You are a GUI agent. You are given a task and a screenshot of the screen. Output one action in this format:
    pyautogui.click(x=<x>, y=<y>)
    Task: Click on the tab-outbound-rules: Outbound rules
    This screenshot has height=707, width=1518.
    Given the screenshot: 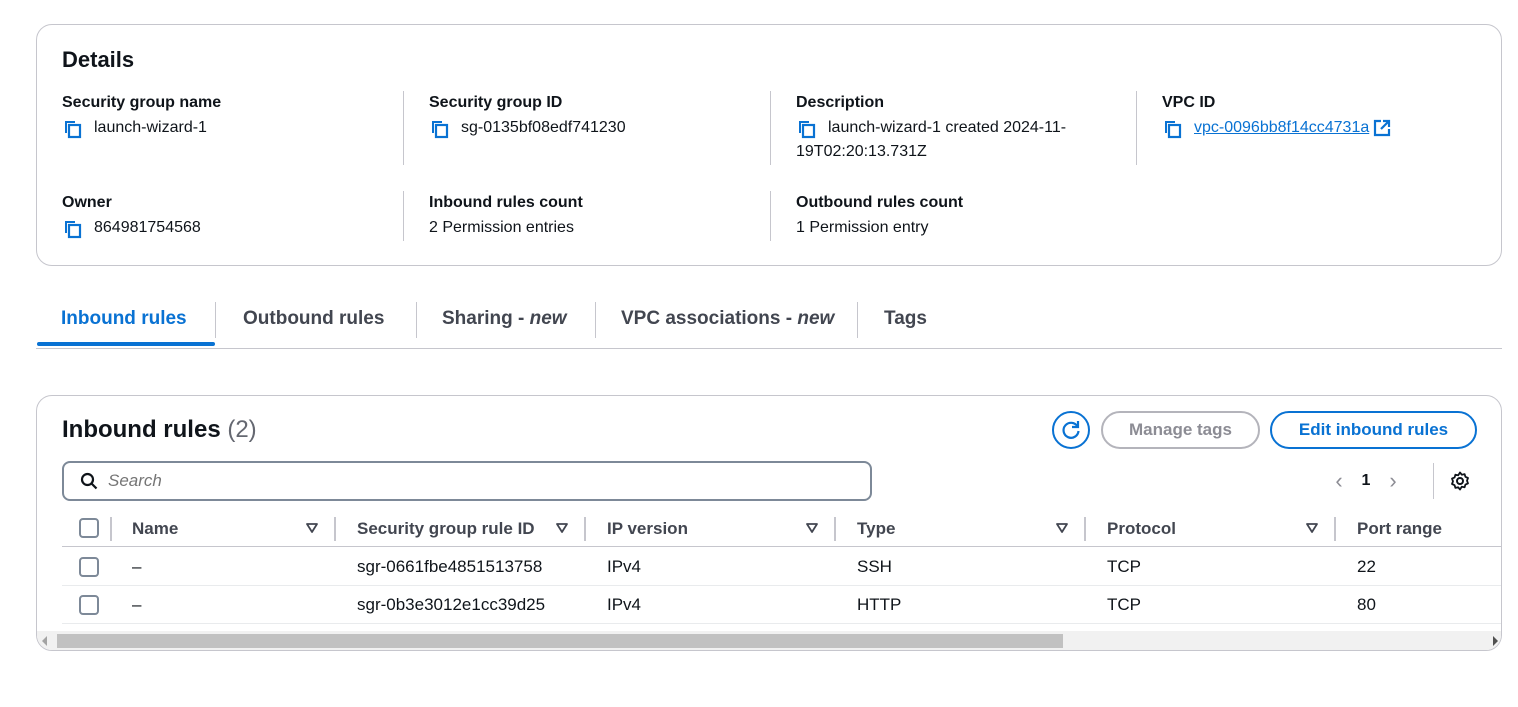 What is the action you would take?
    pyautogui.click(x=313, y=323)
    